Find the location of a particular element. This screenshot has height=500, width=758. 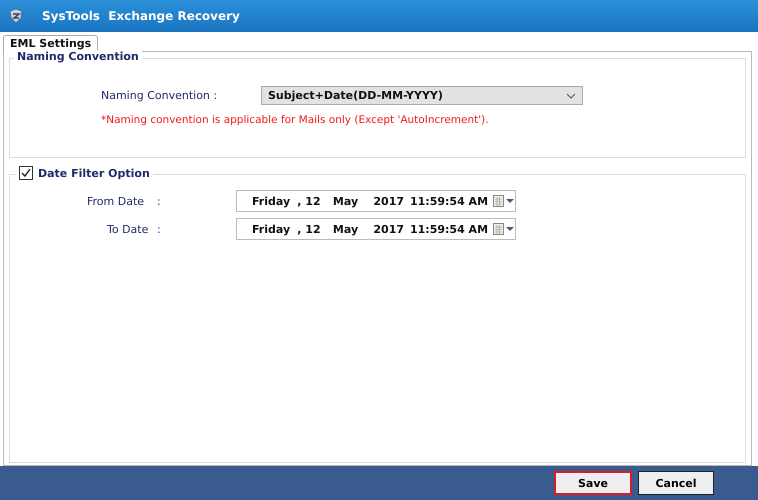

caret-icon is located at coordinates (571, 95).